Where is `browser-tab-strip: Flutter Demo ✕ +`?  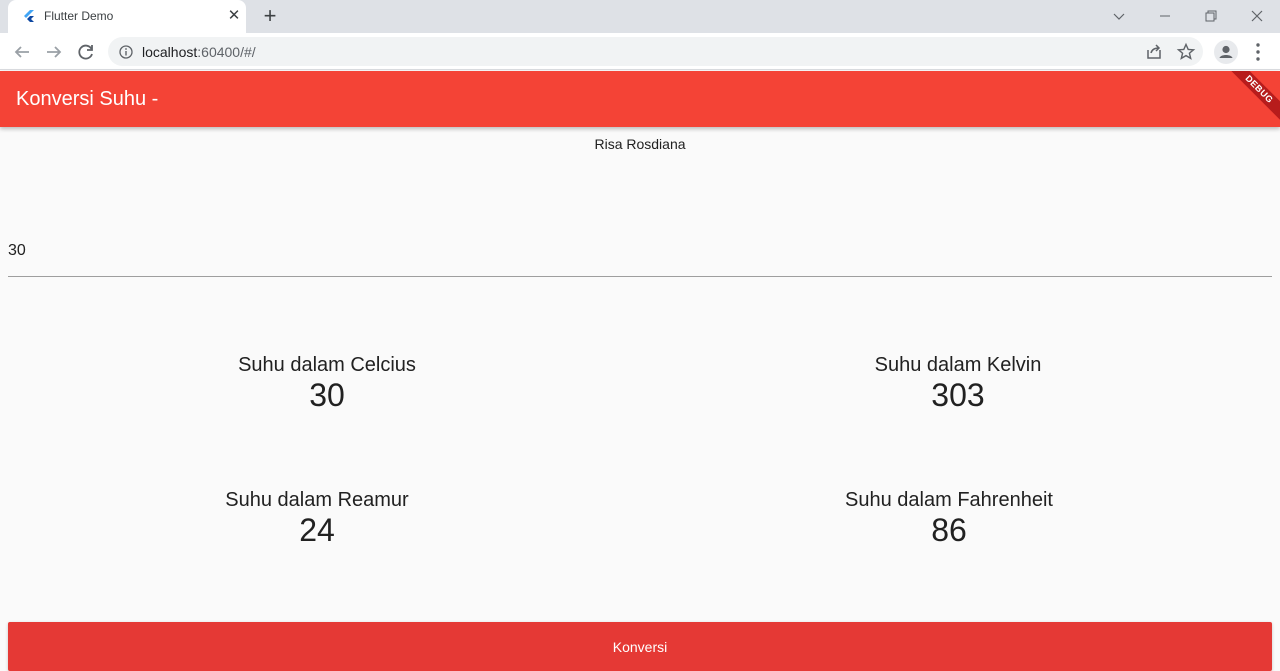 browser-tab-strip: Flutter Demo ✕ + is located at coordinates (640, 16).